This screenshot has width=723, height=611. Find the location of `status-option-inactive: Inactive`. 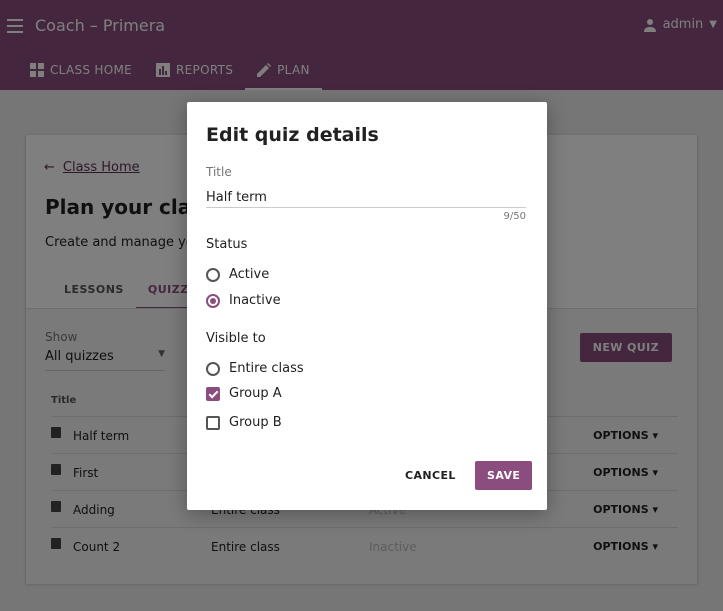

status-option-inactive: Inactive is located at coordinates (243, 300).